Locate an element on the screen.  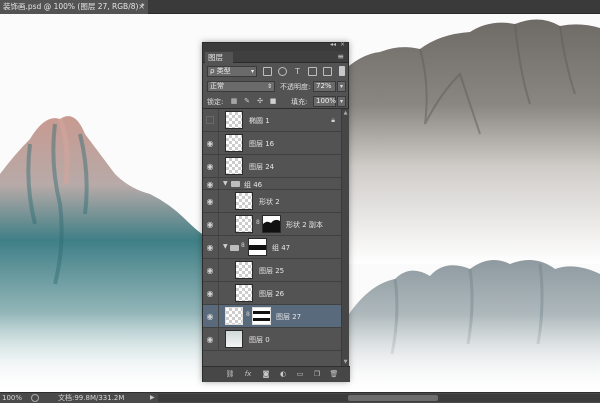
lock-transparency-icon: ▦ is located at coordinates (234, 101).